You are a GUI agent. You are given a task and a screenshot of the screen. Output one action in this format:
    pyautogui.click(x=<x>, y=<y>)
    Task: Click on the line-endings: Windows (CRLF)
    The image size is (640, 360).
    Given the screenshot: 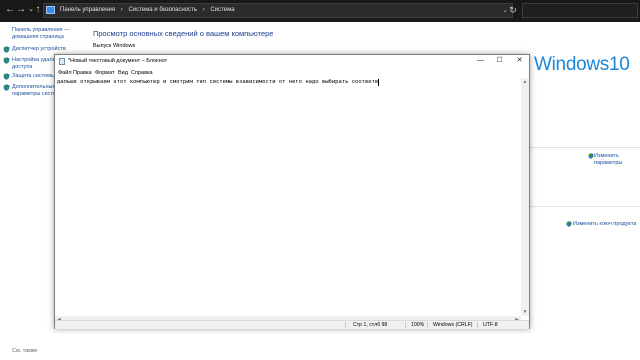 What is the action you would take?
    pyautogui.click(x=453, y=325)
    